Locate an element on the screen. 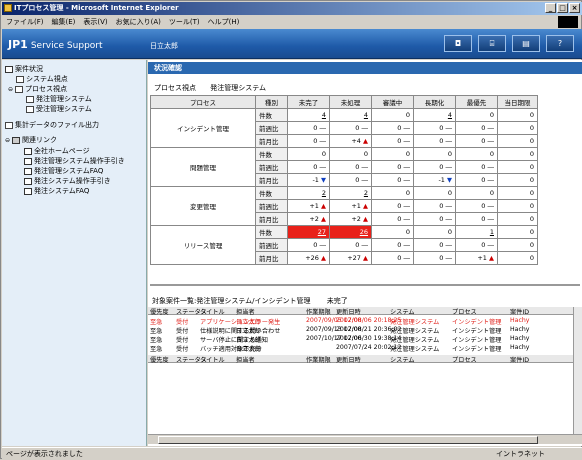 The height and width of the screenshot is (460, 582). crumb-process-view: プロセス視点 is located at coordinates (175, 88).